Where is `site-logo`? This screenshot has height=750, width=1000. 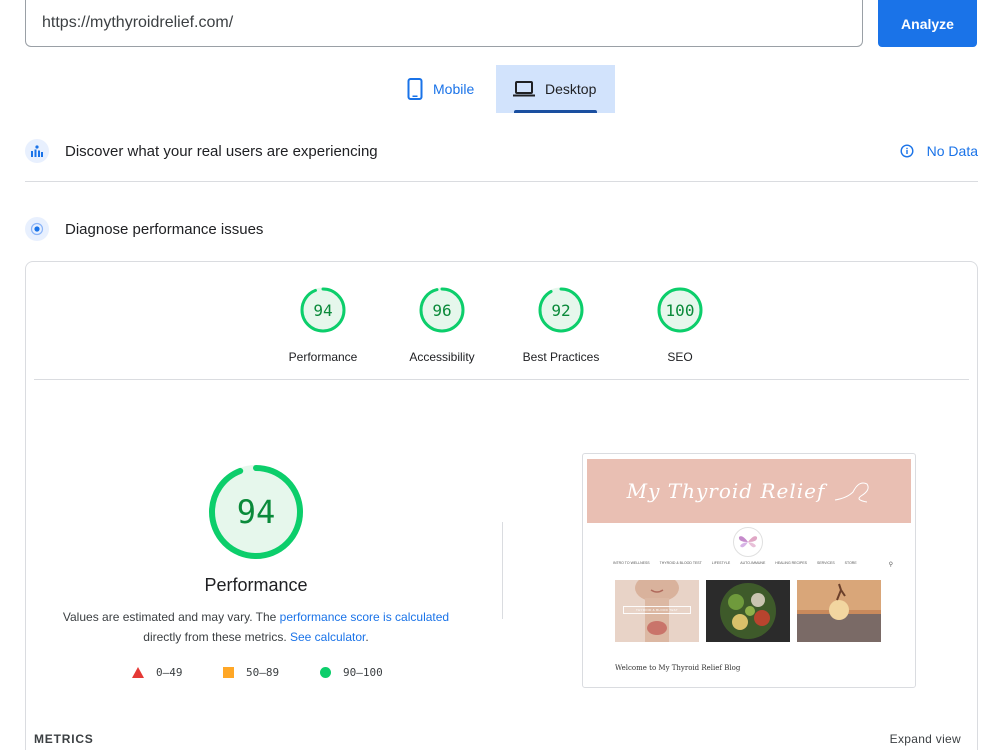
site-logo is located at coordinates (748, 542).